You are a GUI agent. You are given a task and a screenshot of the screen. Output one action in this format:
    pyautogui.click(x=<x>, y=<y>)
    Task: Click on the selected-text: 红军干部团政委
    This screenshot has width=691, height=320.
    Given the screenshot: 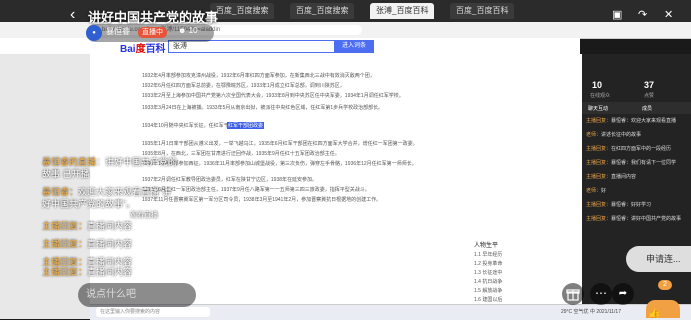 What is the action you would take?
    pyautogui.click(x=246, y=125)
    